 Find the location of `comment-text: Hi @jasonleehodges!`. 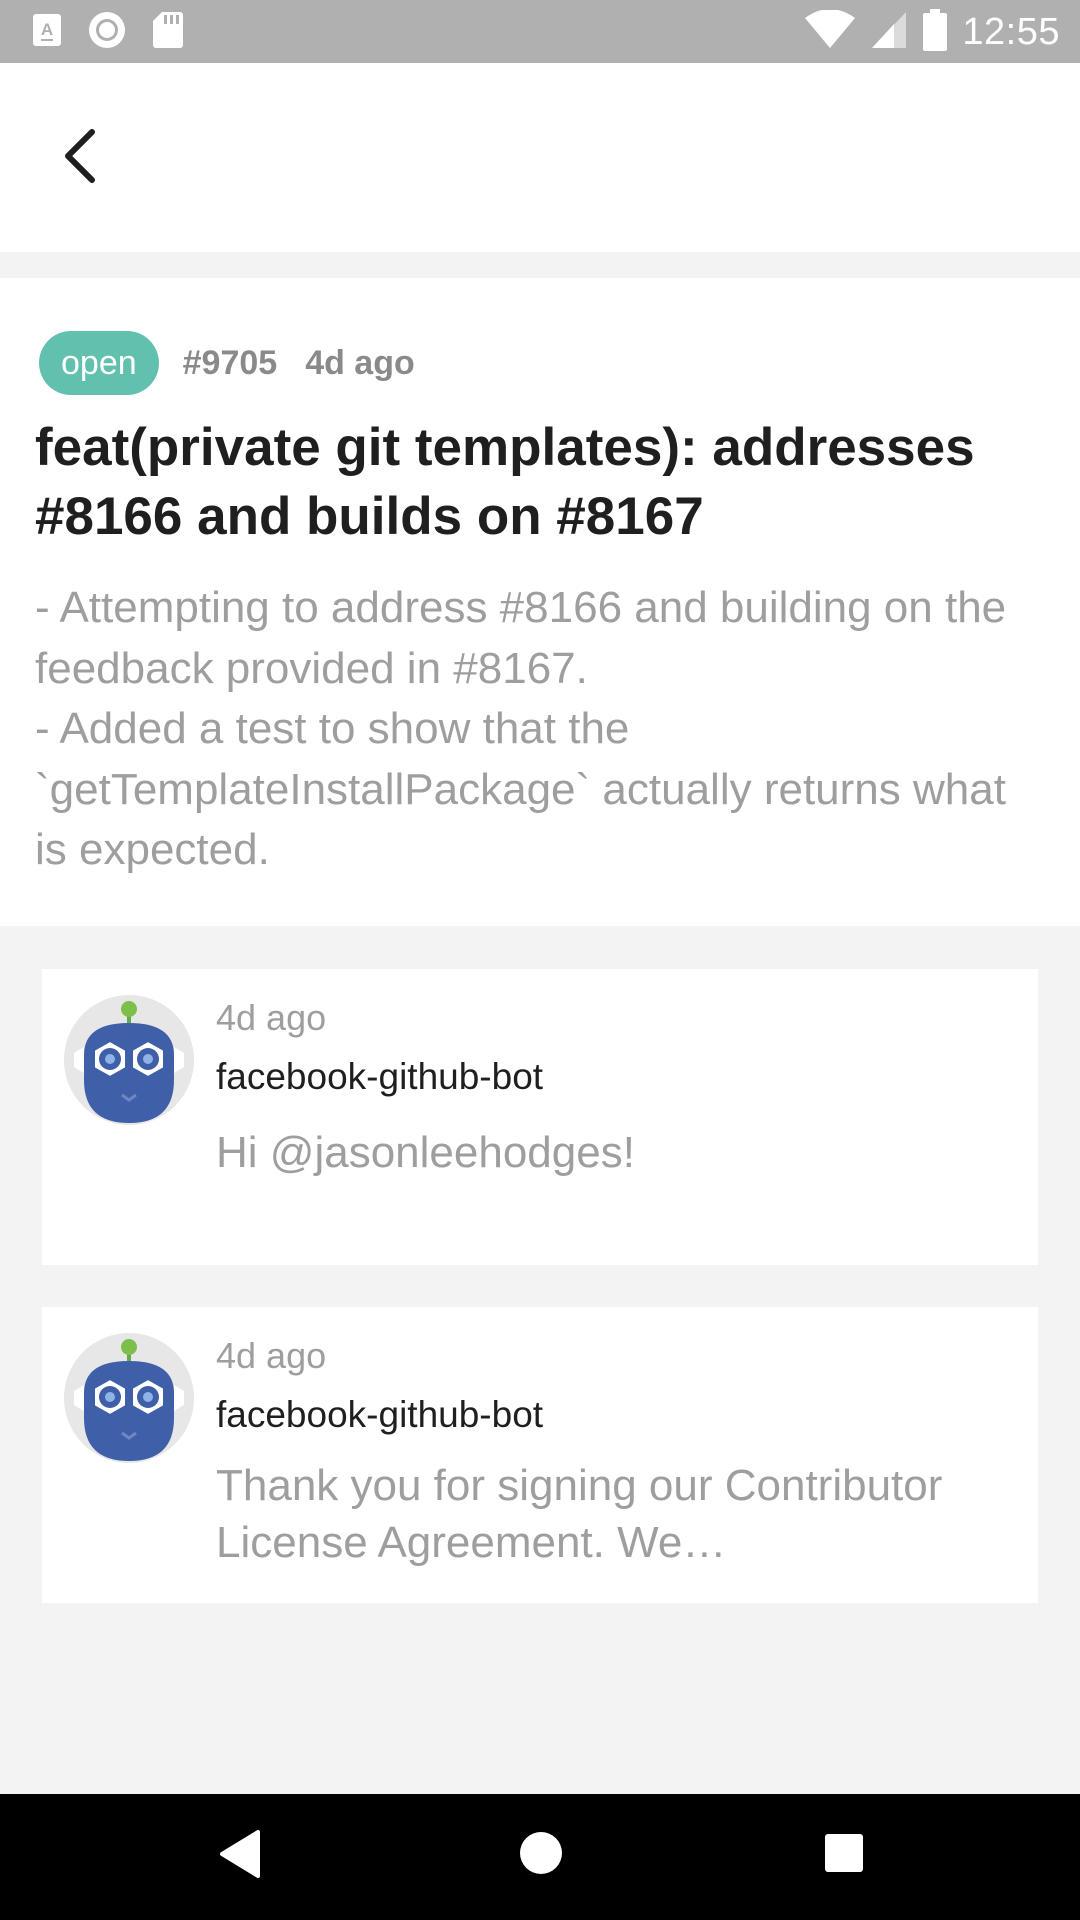

comment-text: Hi @jasonleehodges! is located at coordinates (425, 1152).